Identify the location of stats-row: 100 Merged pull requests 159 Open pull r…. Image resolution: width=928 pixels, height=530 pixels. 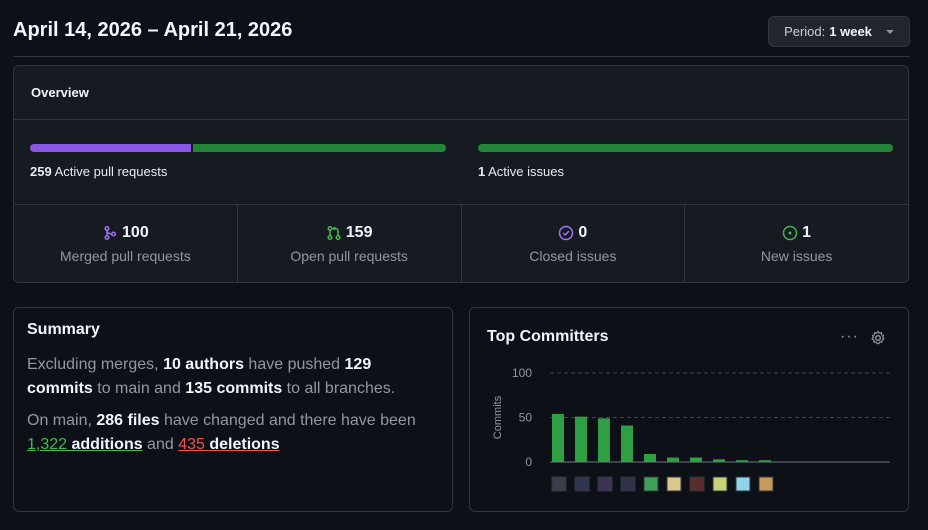
(461, 243).